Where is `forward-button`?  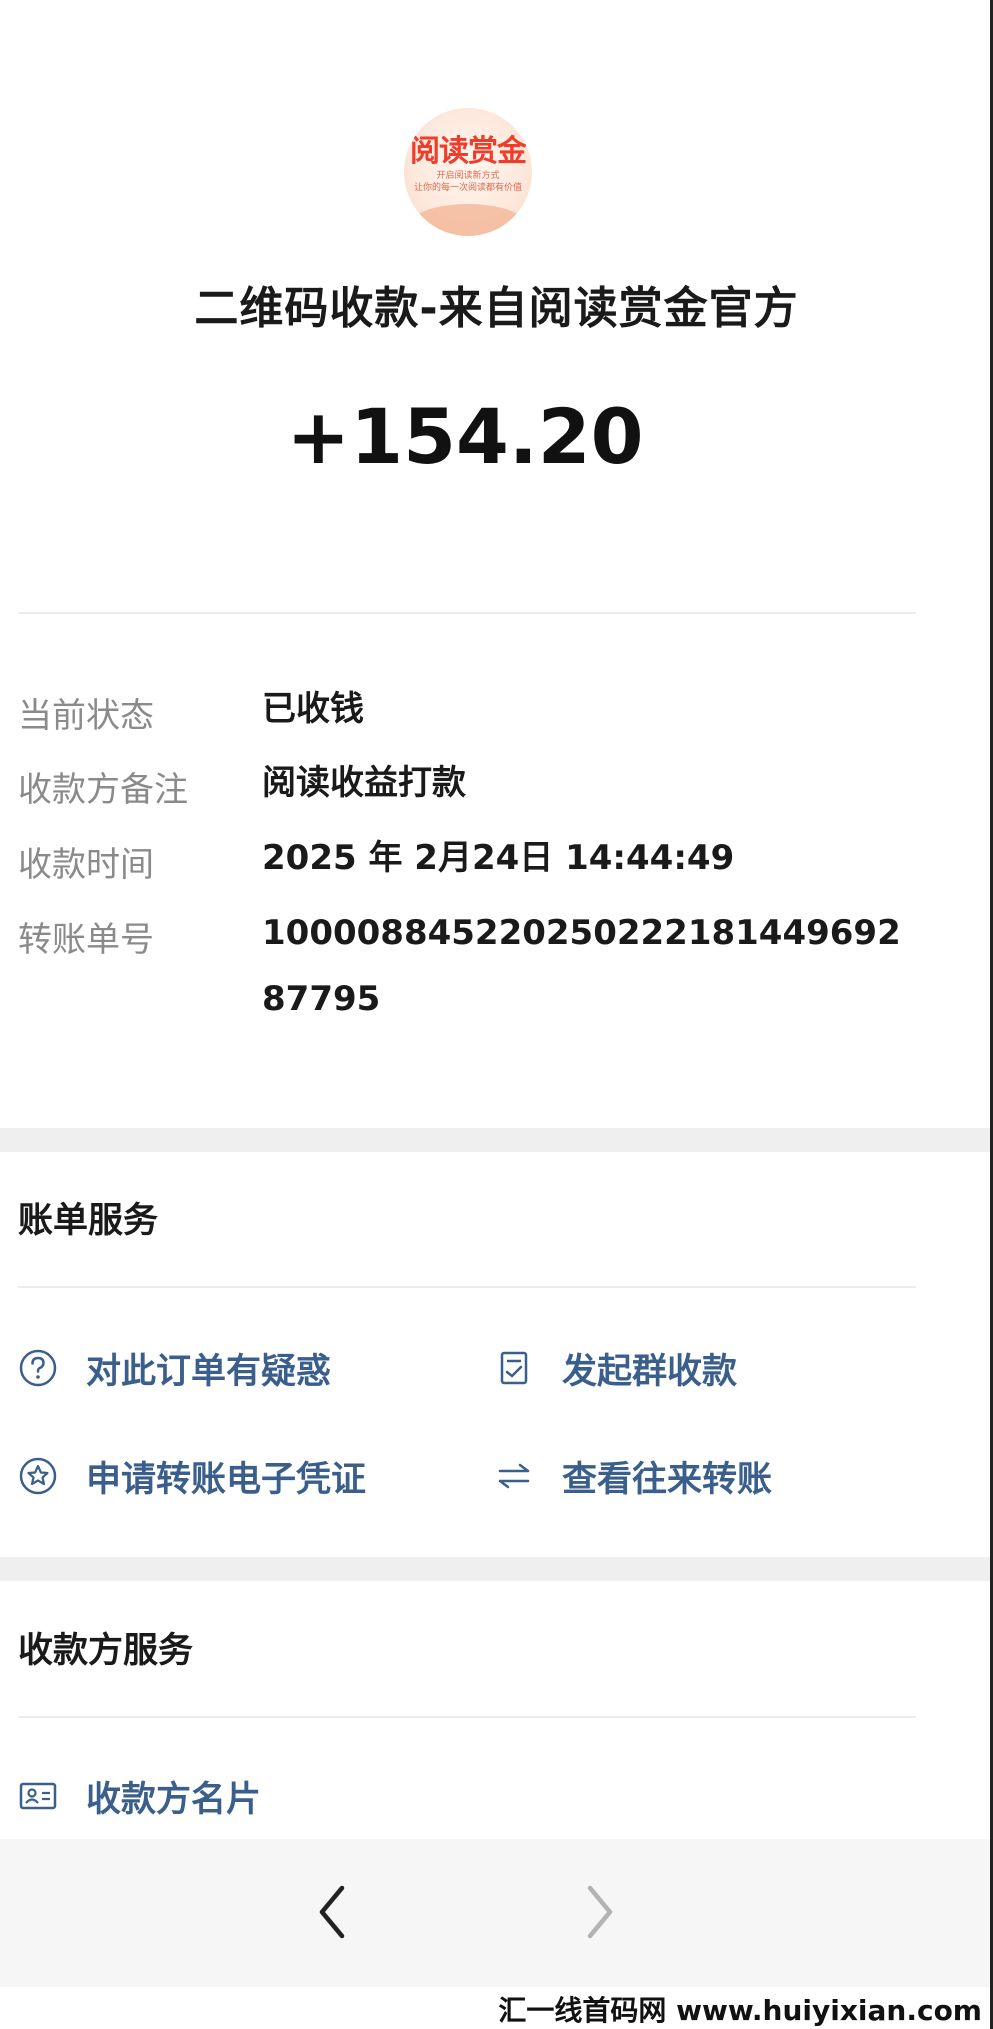
forward-button is located at coordinates (600, 1914).